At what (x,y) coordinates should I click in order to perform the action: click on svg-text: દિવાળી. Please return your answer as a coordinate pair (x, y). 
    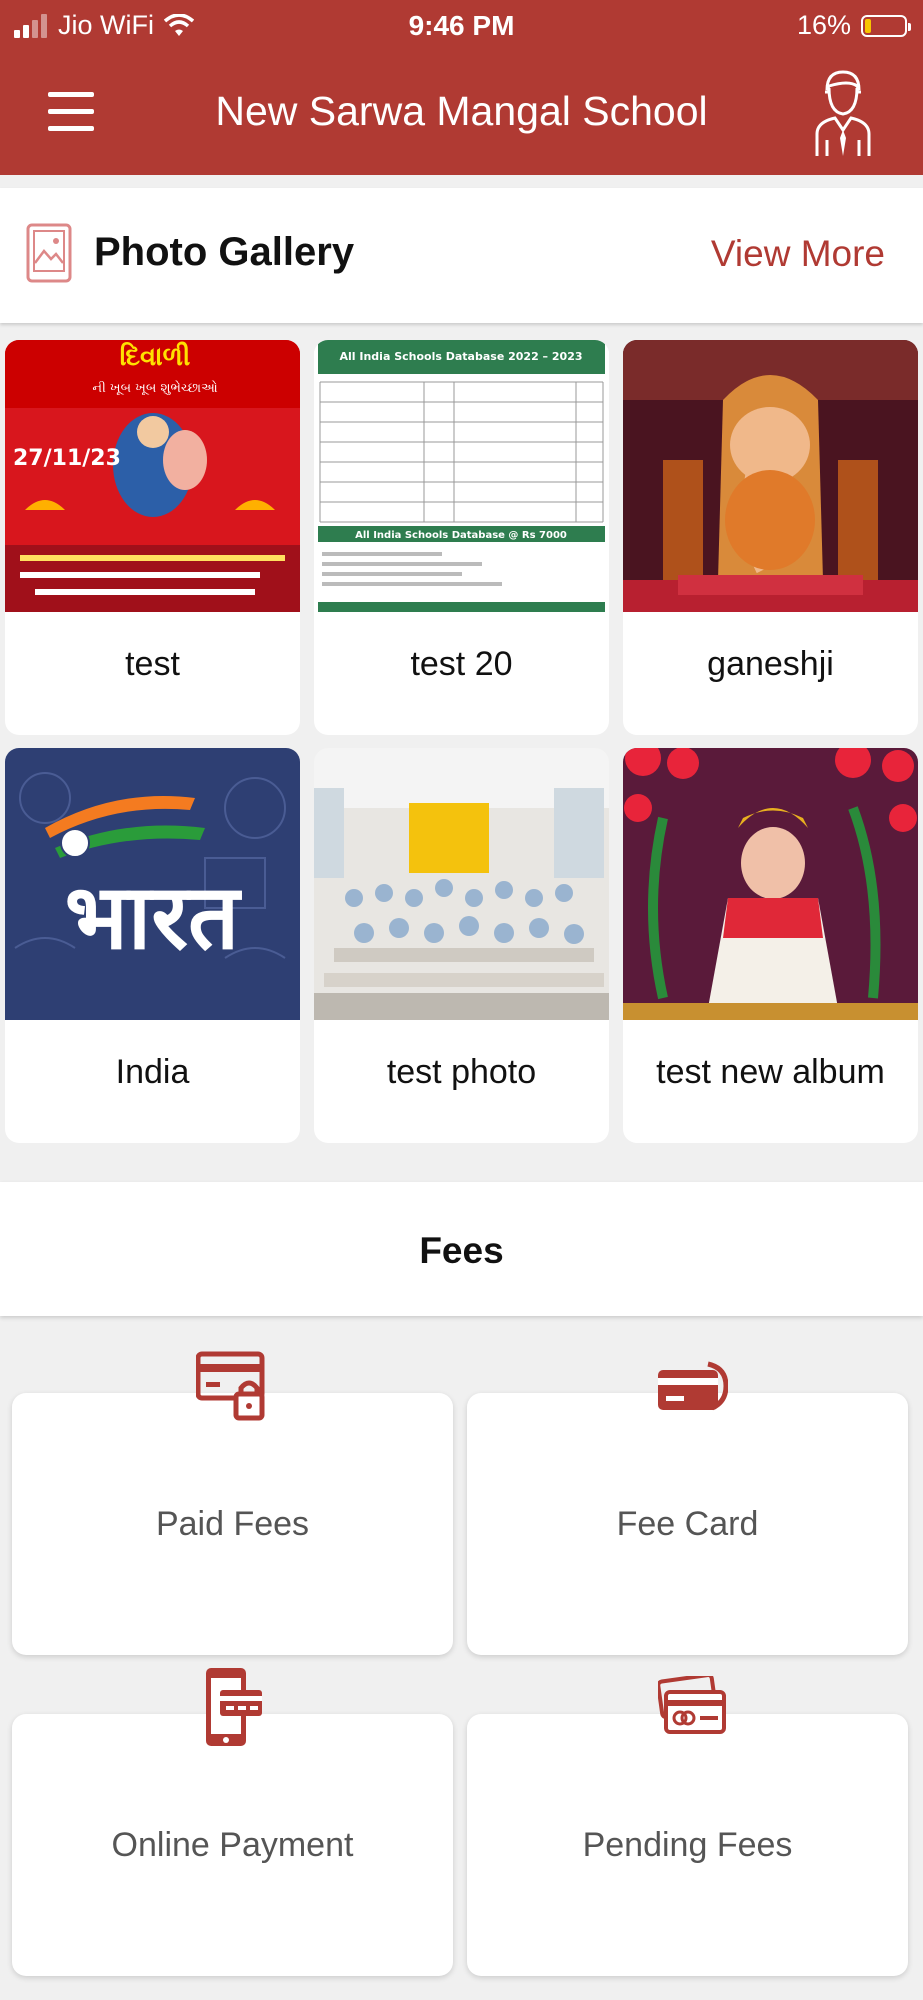
    Looking at the image, I should click on (155, 357).